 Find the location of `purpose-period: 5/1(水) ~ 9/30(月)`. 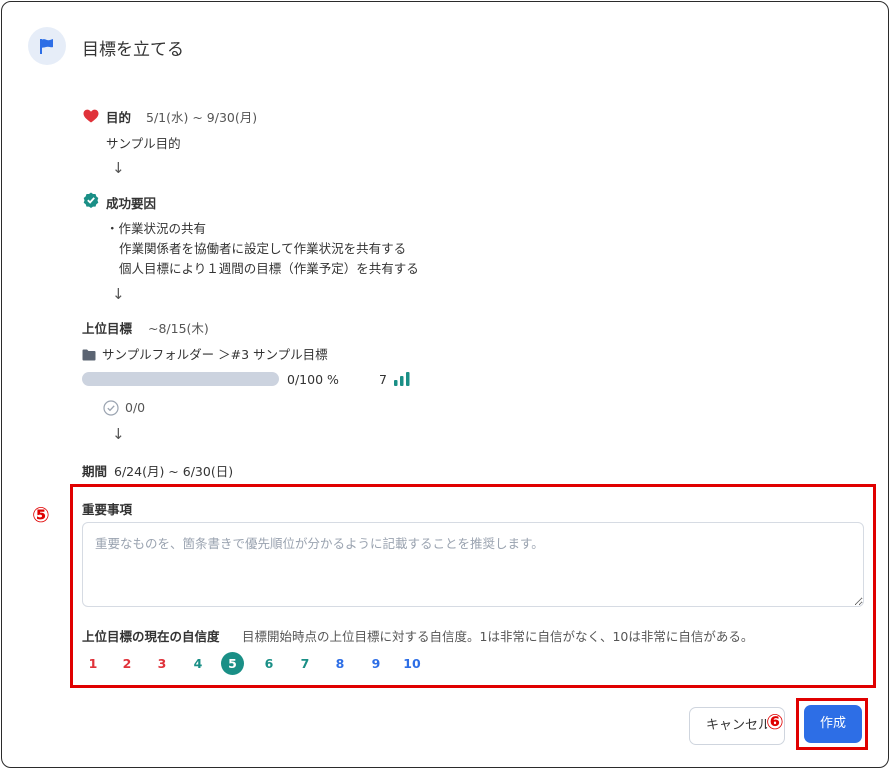

purpose-period: 5/1(水) ~ 9/30(月) is located at coordinates (202, 117).